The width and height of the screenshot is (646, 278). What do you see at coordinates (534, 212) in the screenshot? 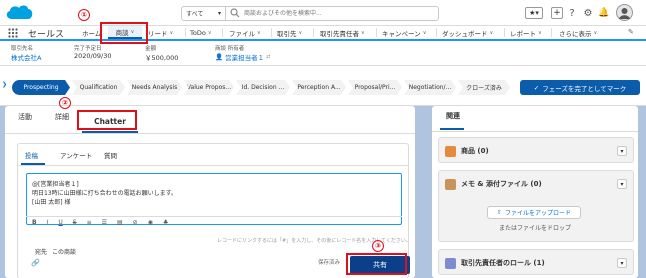
I see `upload-files-button: ⇧ ファイルをアップロード` at bounding box center [534, 212].